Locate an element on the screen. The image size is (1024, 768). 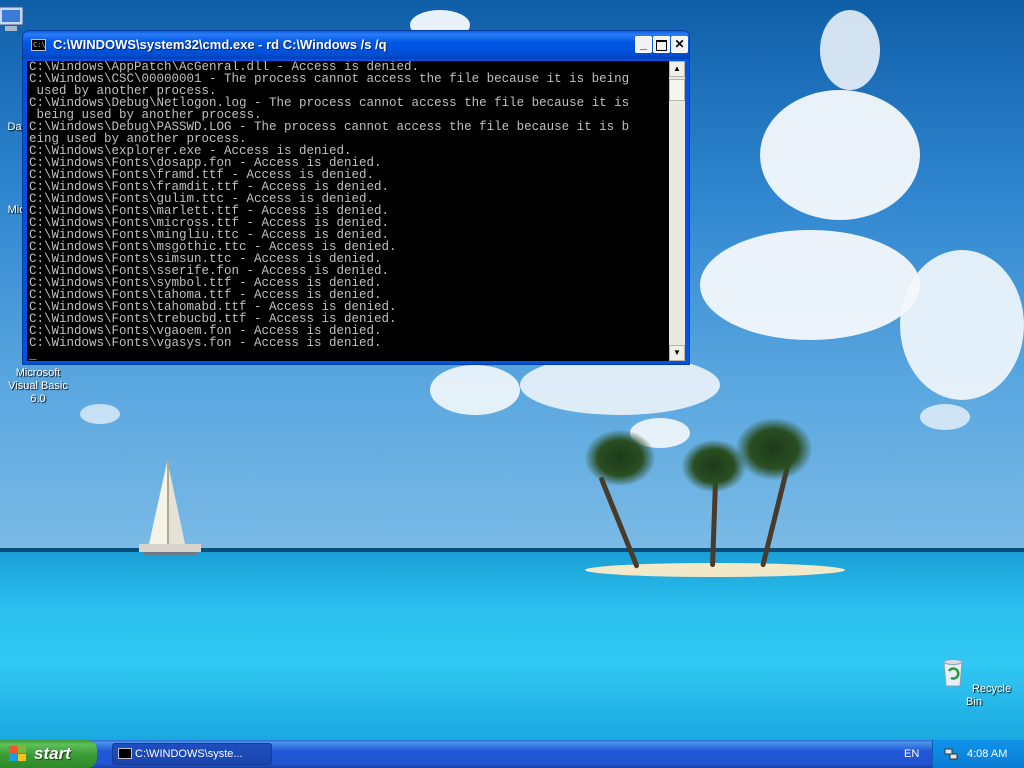
maximize-icon is located at coordinates (661, 45).